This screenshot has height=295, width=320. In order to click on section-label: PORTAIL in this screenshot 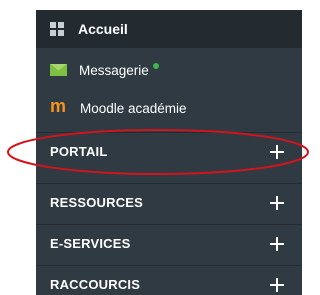, I will do `click(79, 151)`.